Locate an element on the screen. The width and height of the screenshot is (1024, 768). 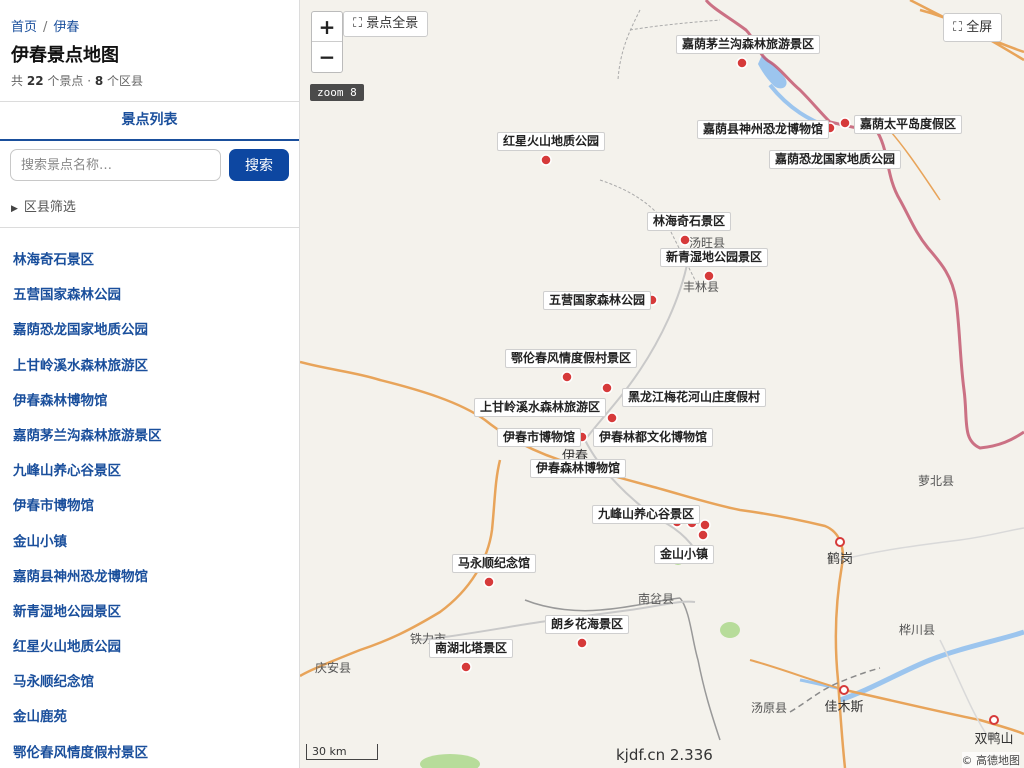
search-input is located at coordinates (115, 165).